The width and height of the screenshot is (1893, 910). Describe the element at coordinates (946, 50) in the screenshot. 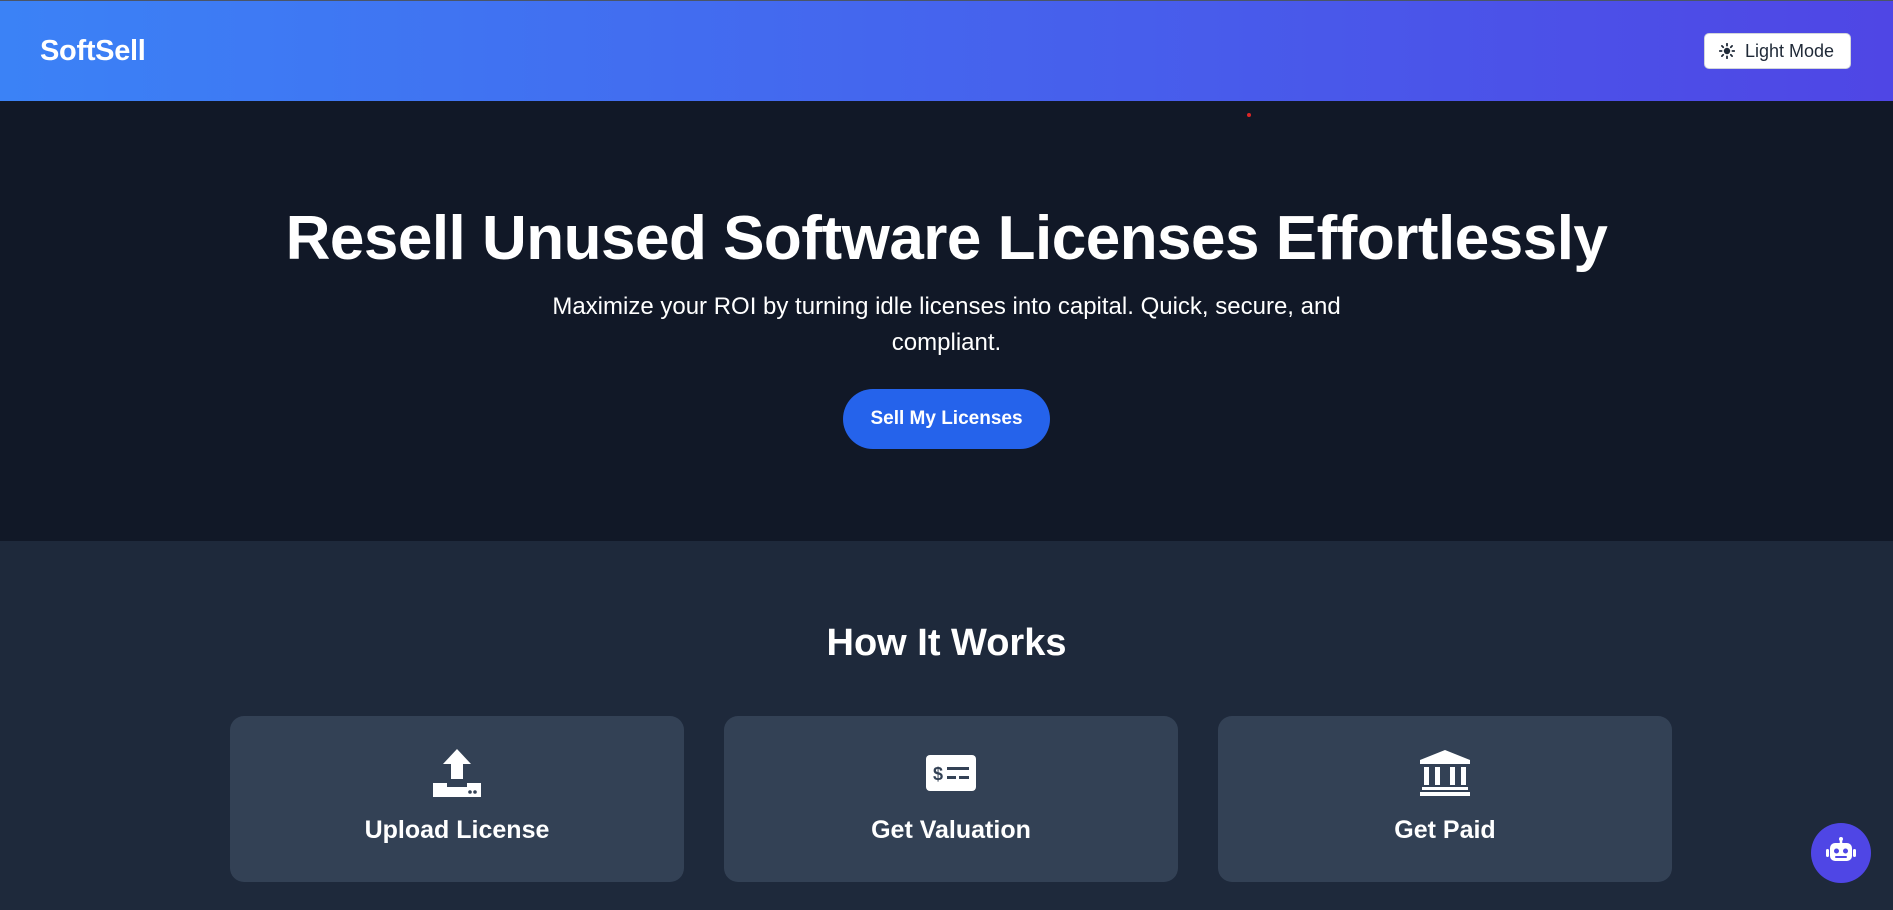

I see `top-header: SoftSell Light Mode` at that location.